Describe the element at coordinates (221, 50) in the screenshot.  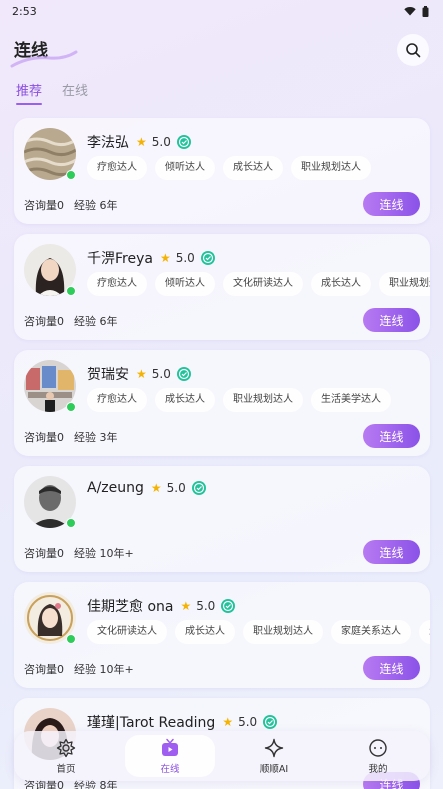
I see `header: 连线` at that location.